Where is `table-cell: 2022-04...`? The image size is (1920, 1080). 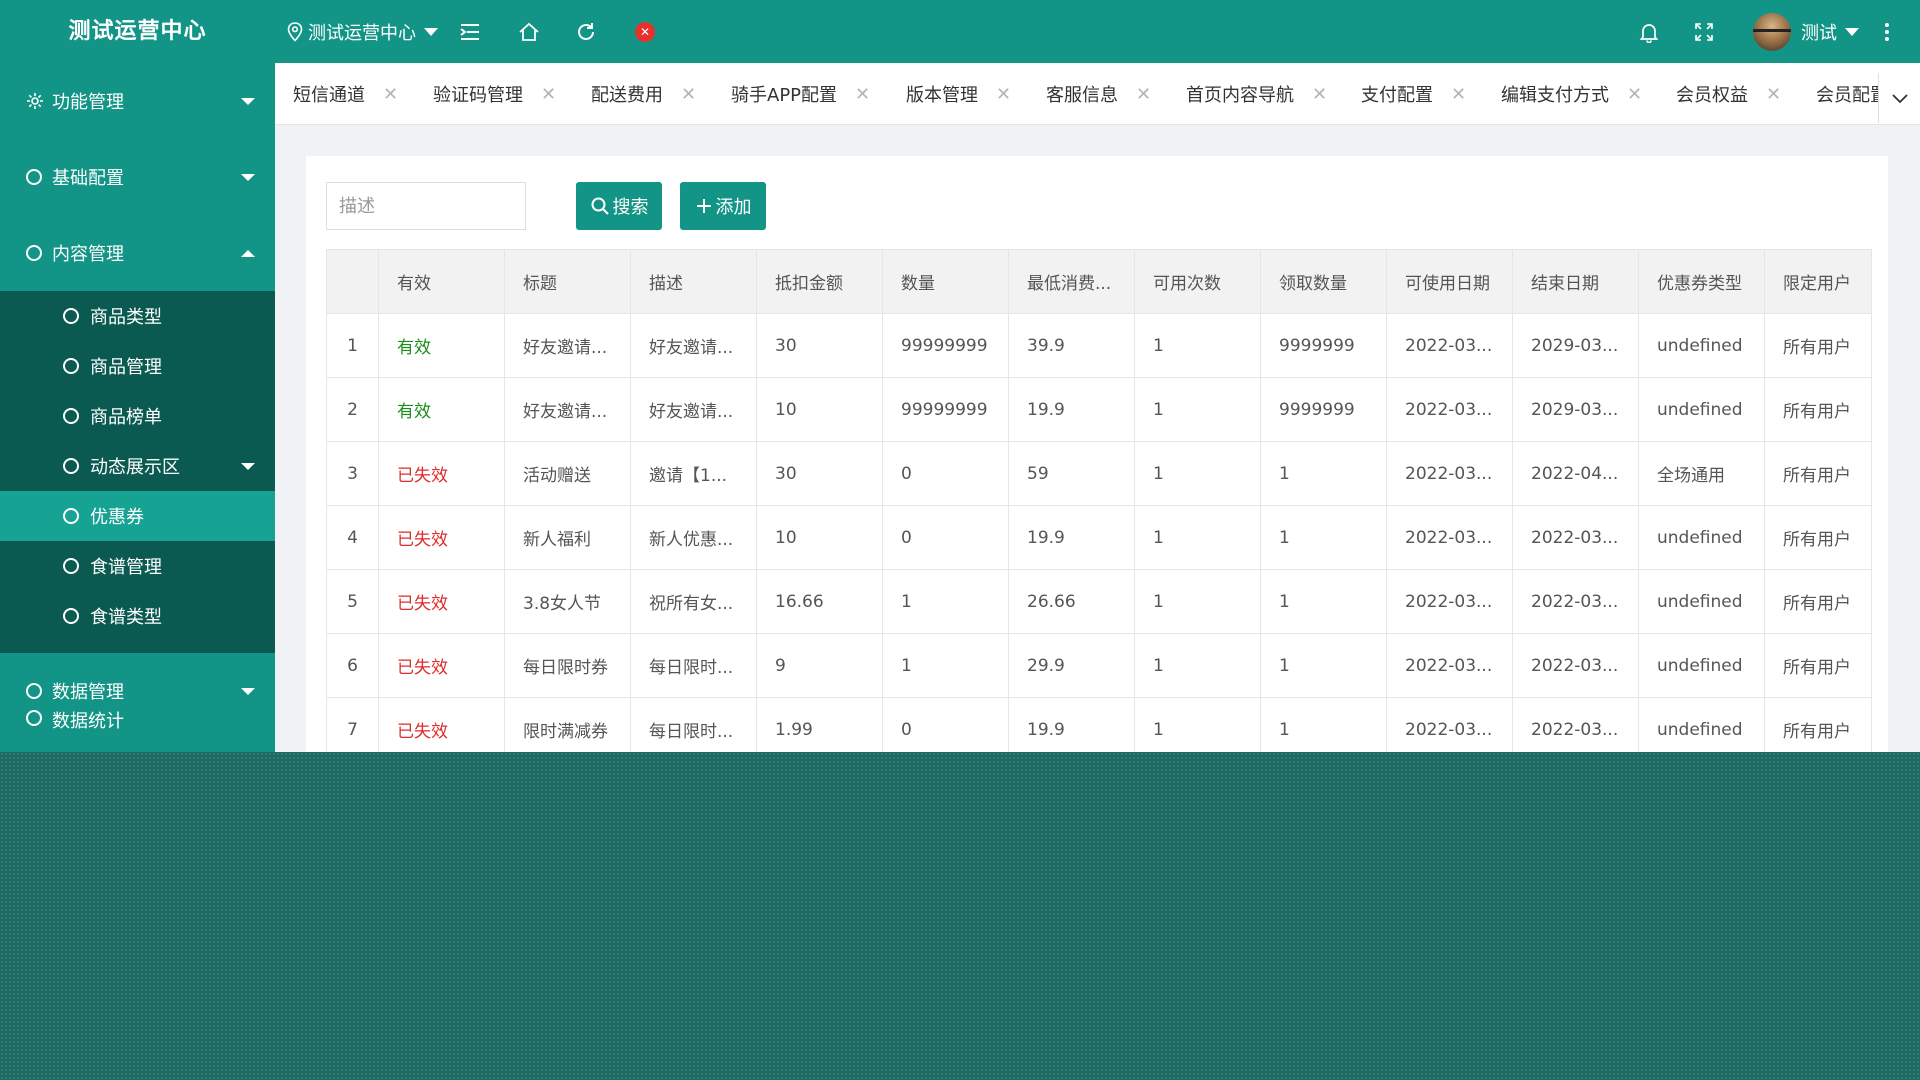
table-cell: 2022-04... is located at coordinates (1575, 473).